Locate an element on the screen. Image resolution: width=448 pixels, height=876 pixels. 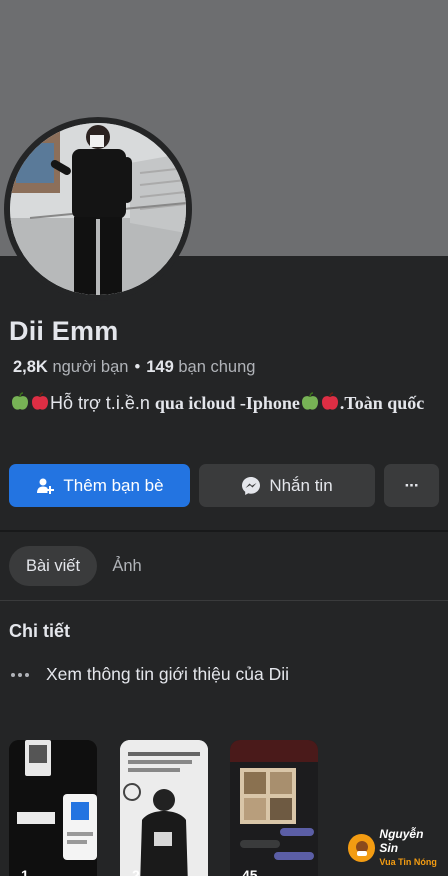
bio-text-2: qua icloud -Iphone is located at coordinates (227, 403).